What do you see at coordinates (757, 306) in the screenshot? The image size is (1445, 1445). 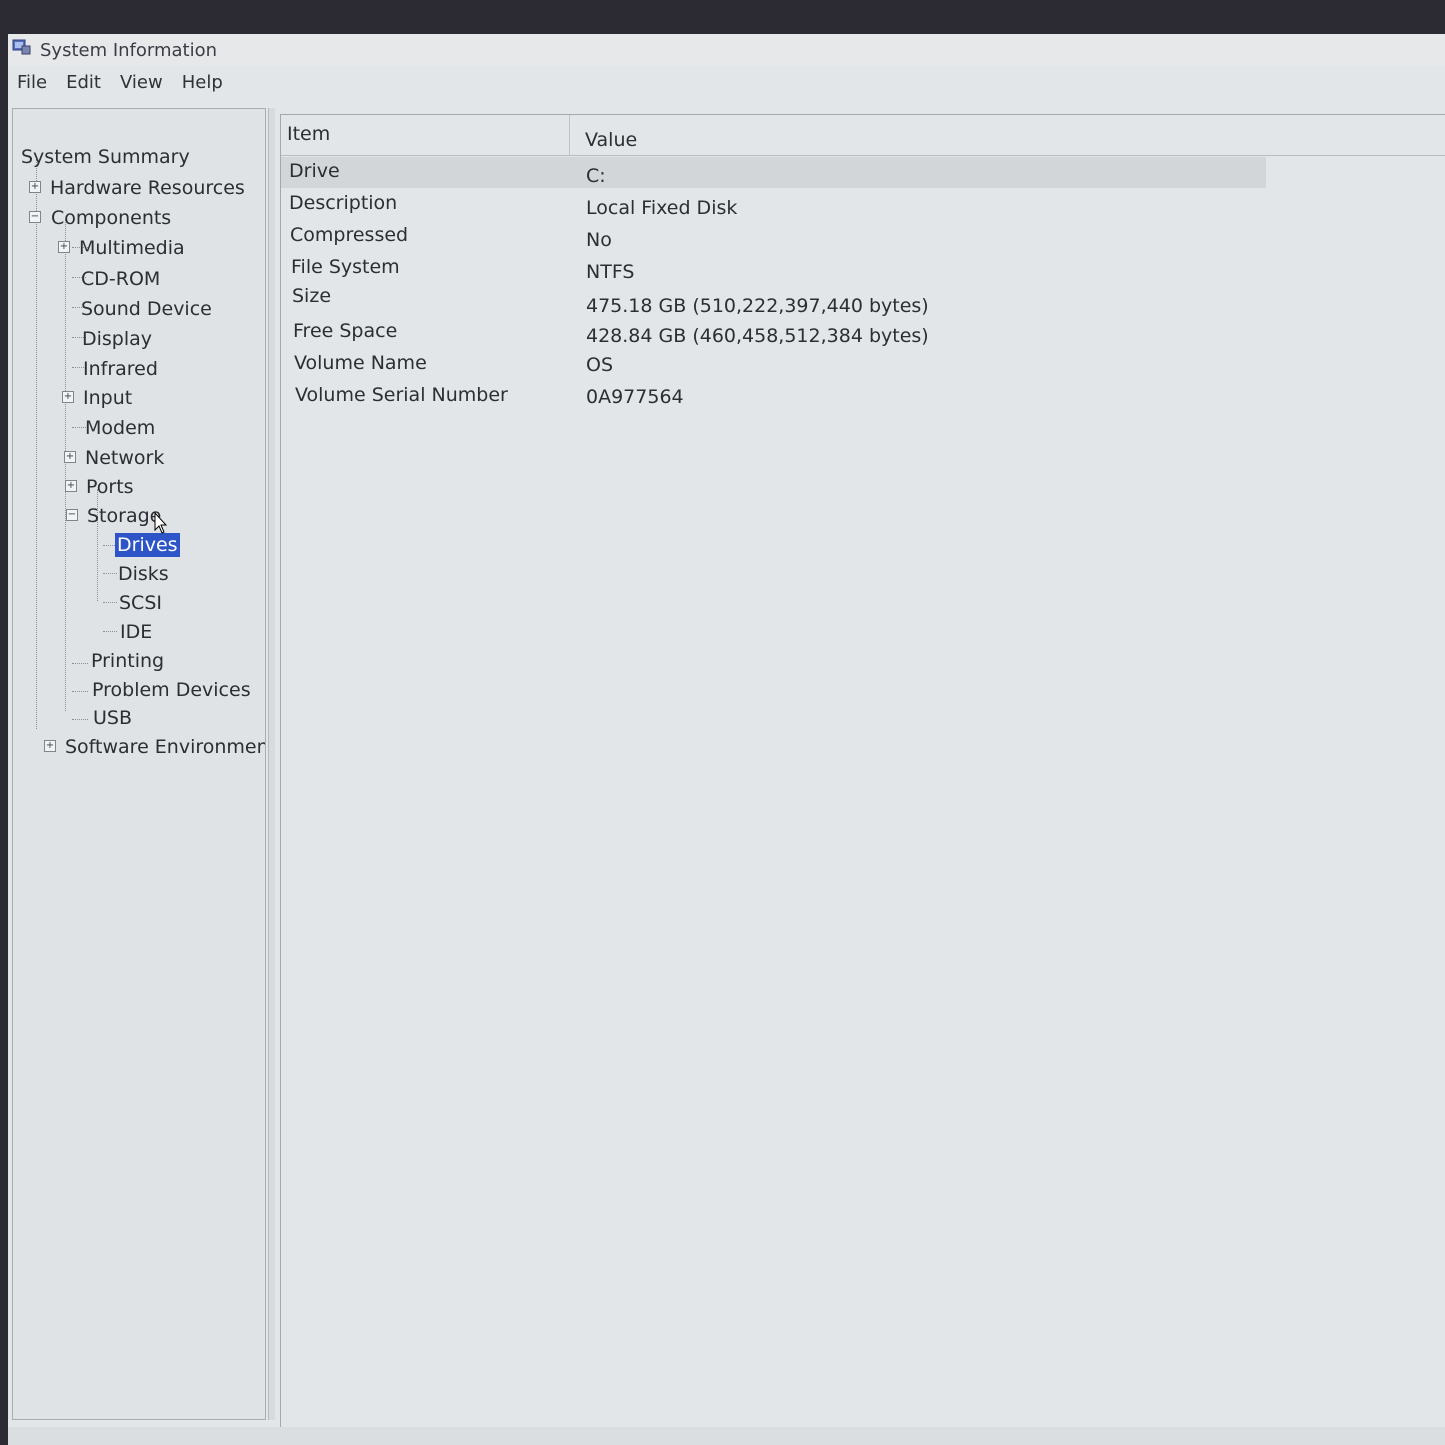 I see `cell-value: 475.18 GB (510,222,397,440 bytes)` at bounding box center [757, 306].